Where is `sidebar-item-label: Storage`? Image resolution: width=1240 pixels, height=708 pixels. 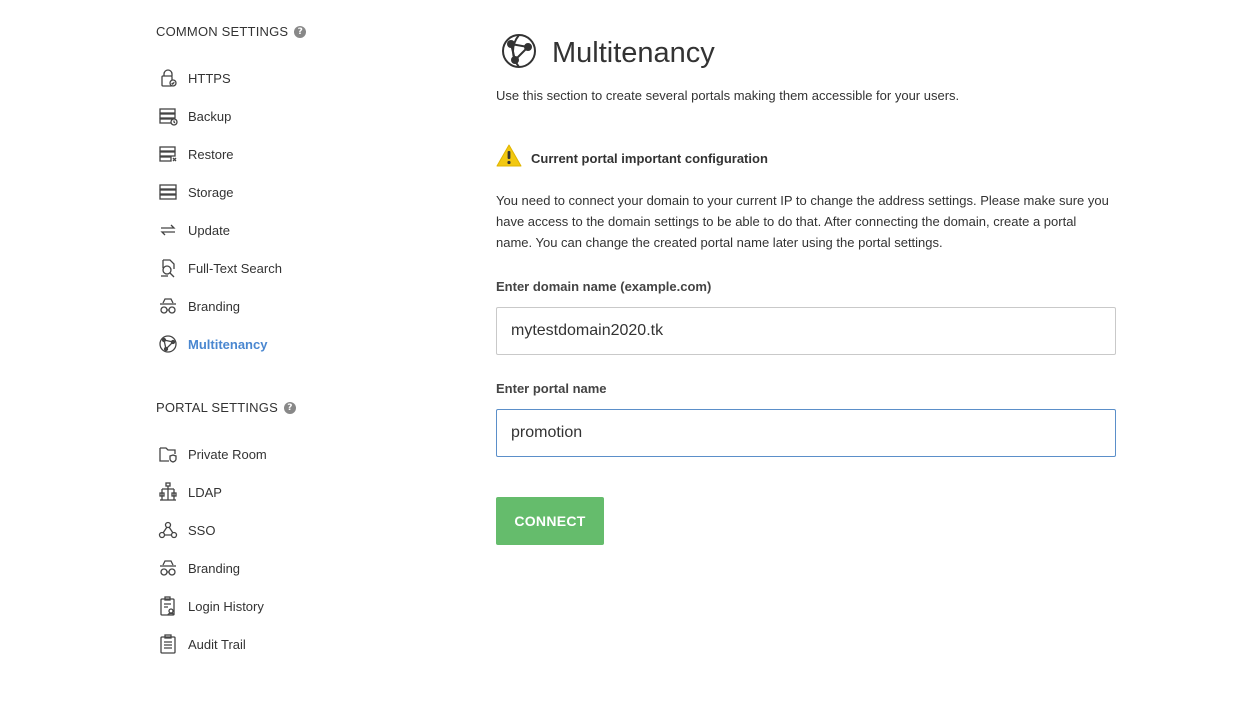
sidebar-item-label: Storage is located at coordinates (211, 192).